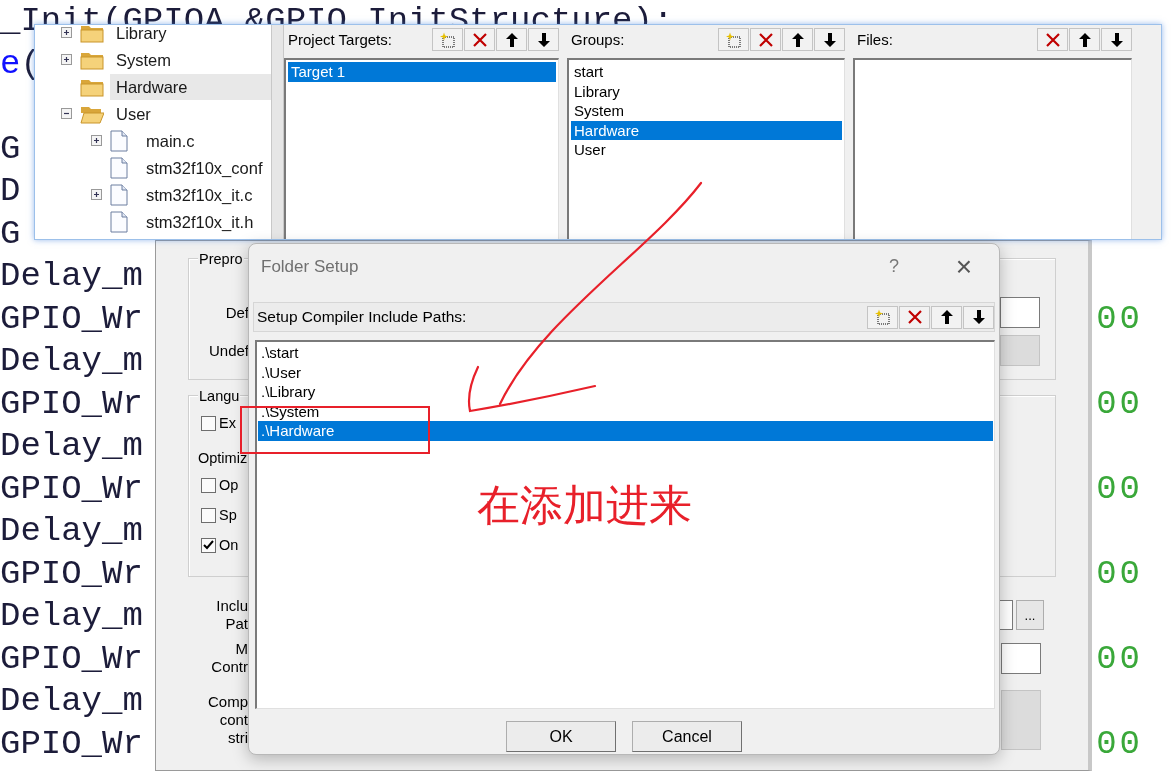 The width and height of the screenshot is (1173, 771). What do you see at coordinates (204, 167) in the screenshot?
I see `tree-item: stm32f10x_conf` at bounding box center [204, 167].